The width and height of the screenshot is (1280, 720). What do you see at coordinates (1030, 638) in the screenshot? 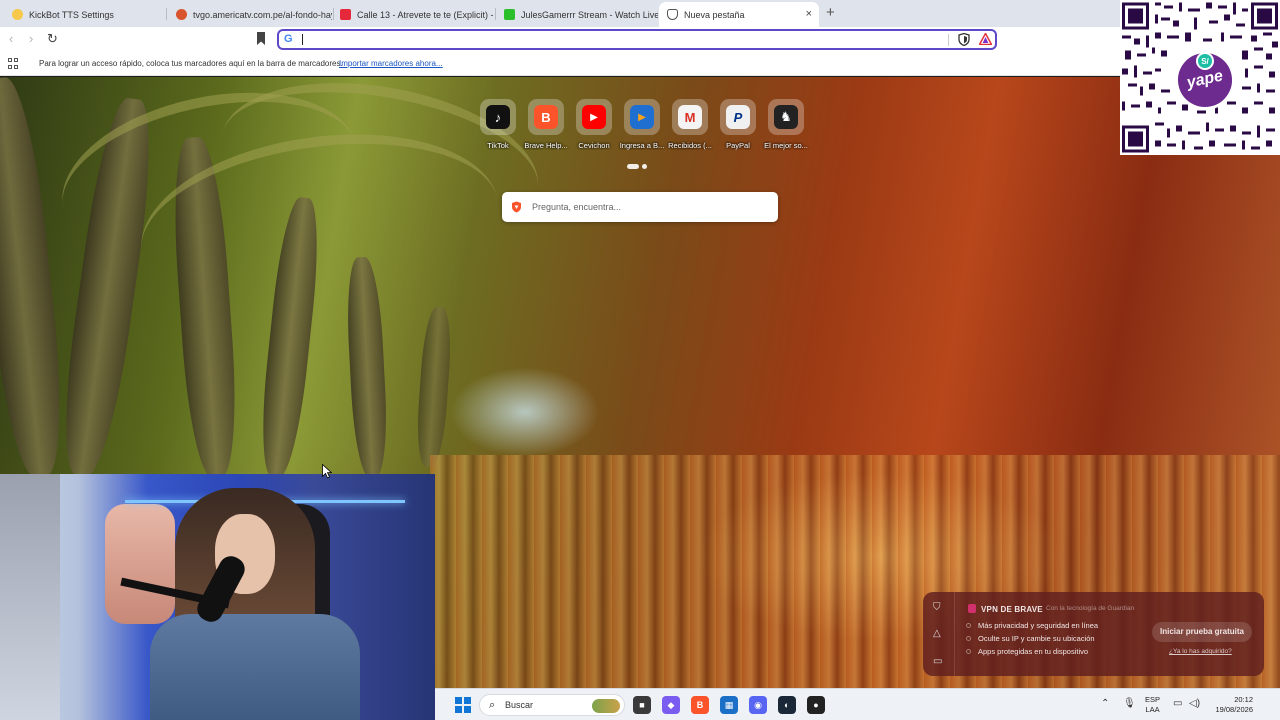
I see `vpn-feature: Oculte su IP y cambie su ubicación` at bounding box center [1030, 638].